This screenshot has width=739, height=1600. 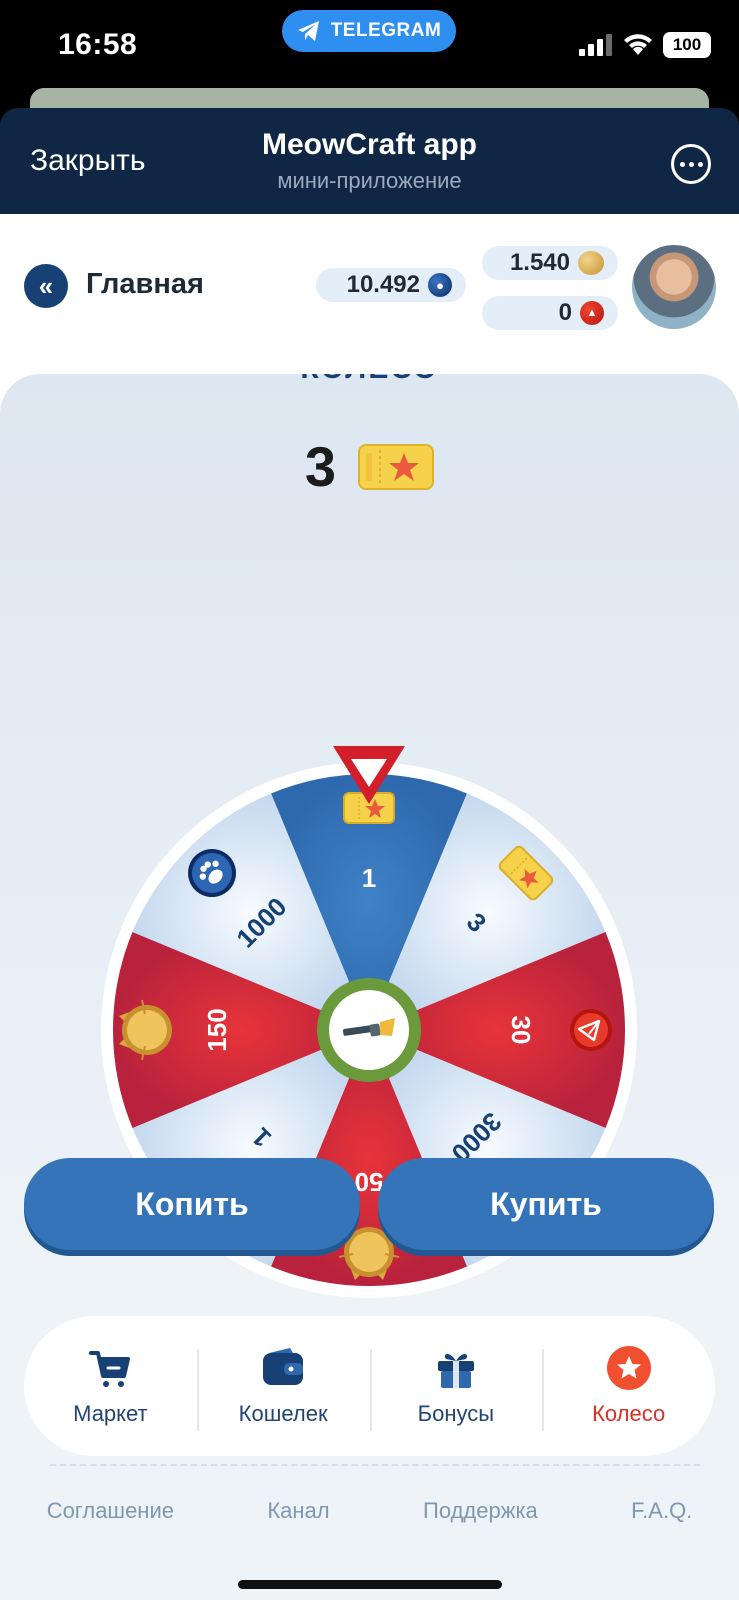 What do you see at coordinates (369, 144) in the screenshot?
I see `app-title: MeowCraft app` at bounding box center [369, 144].